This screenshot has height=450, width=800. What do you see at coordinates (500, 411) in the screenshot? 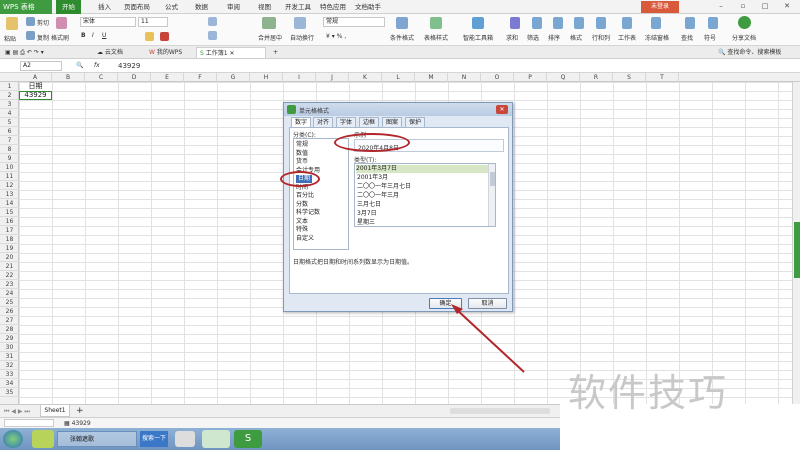
I see `horizontal-scrollbar` at bounding box center [500, 411].